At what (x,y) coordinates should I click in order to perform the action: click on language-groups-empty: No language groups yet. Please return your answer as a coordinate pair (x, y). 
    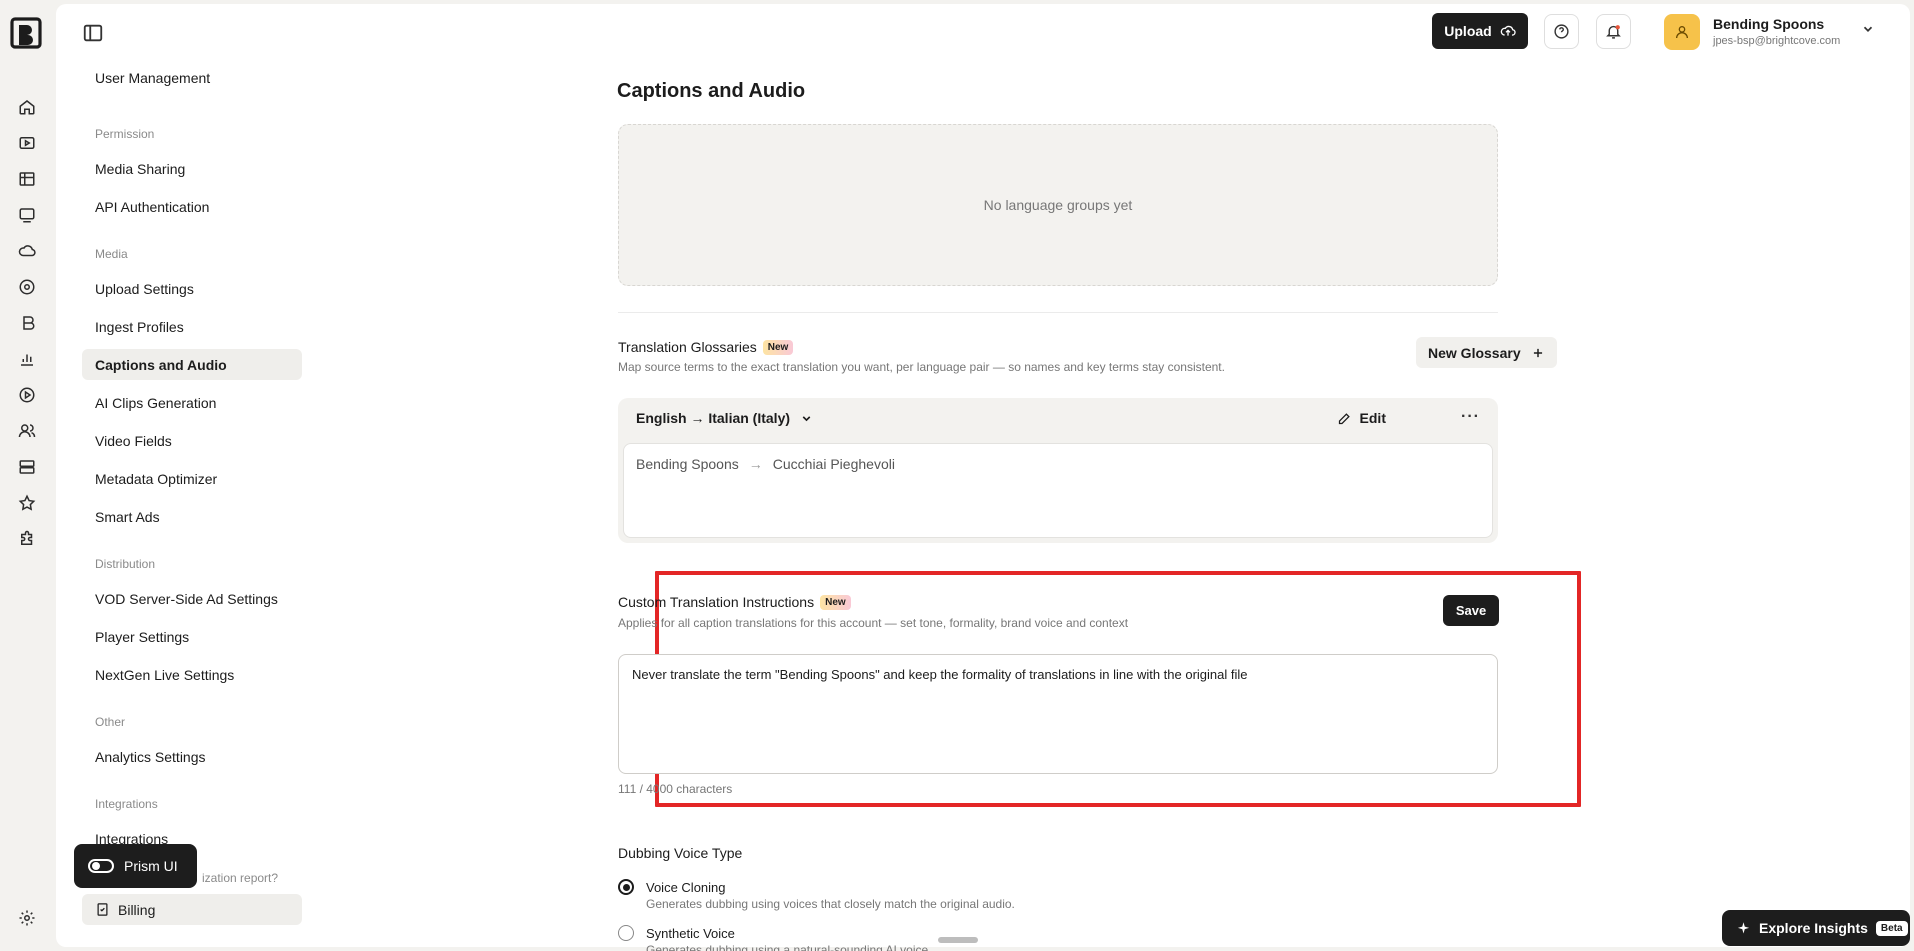
    Looking at the image, I should click on (1058, 205).